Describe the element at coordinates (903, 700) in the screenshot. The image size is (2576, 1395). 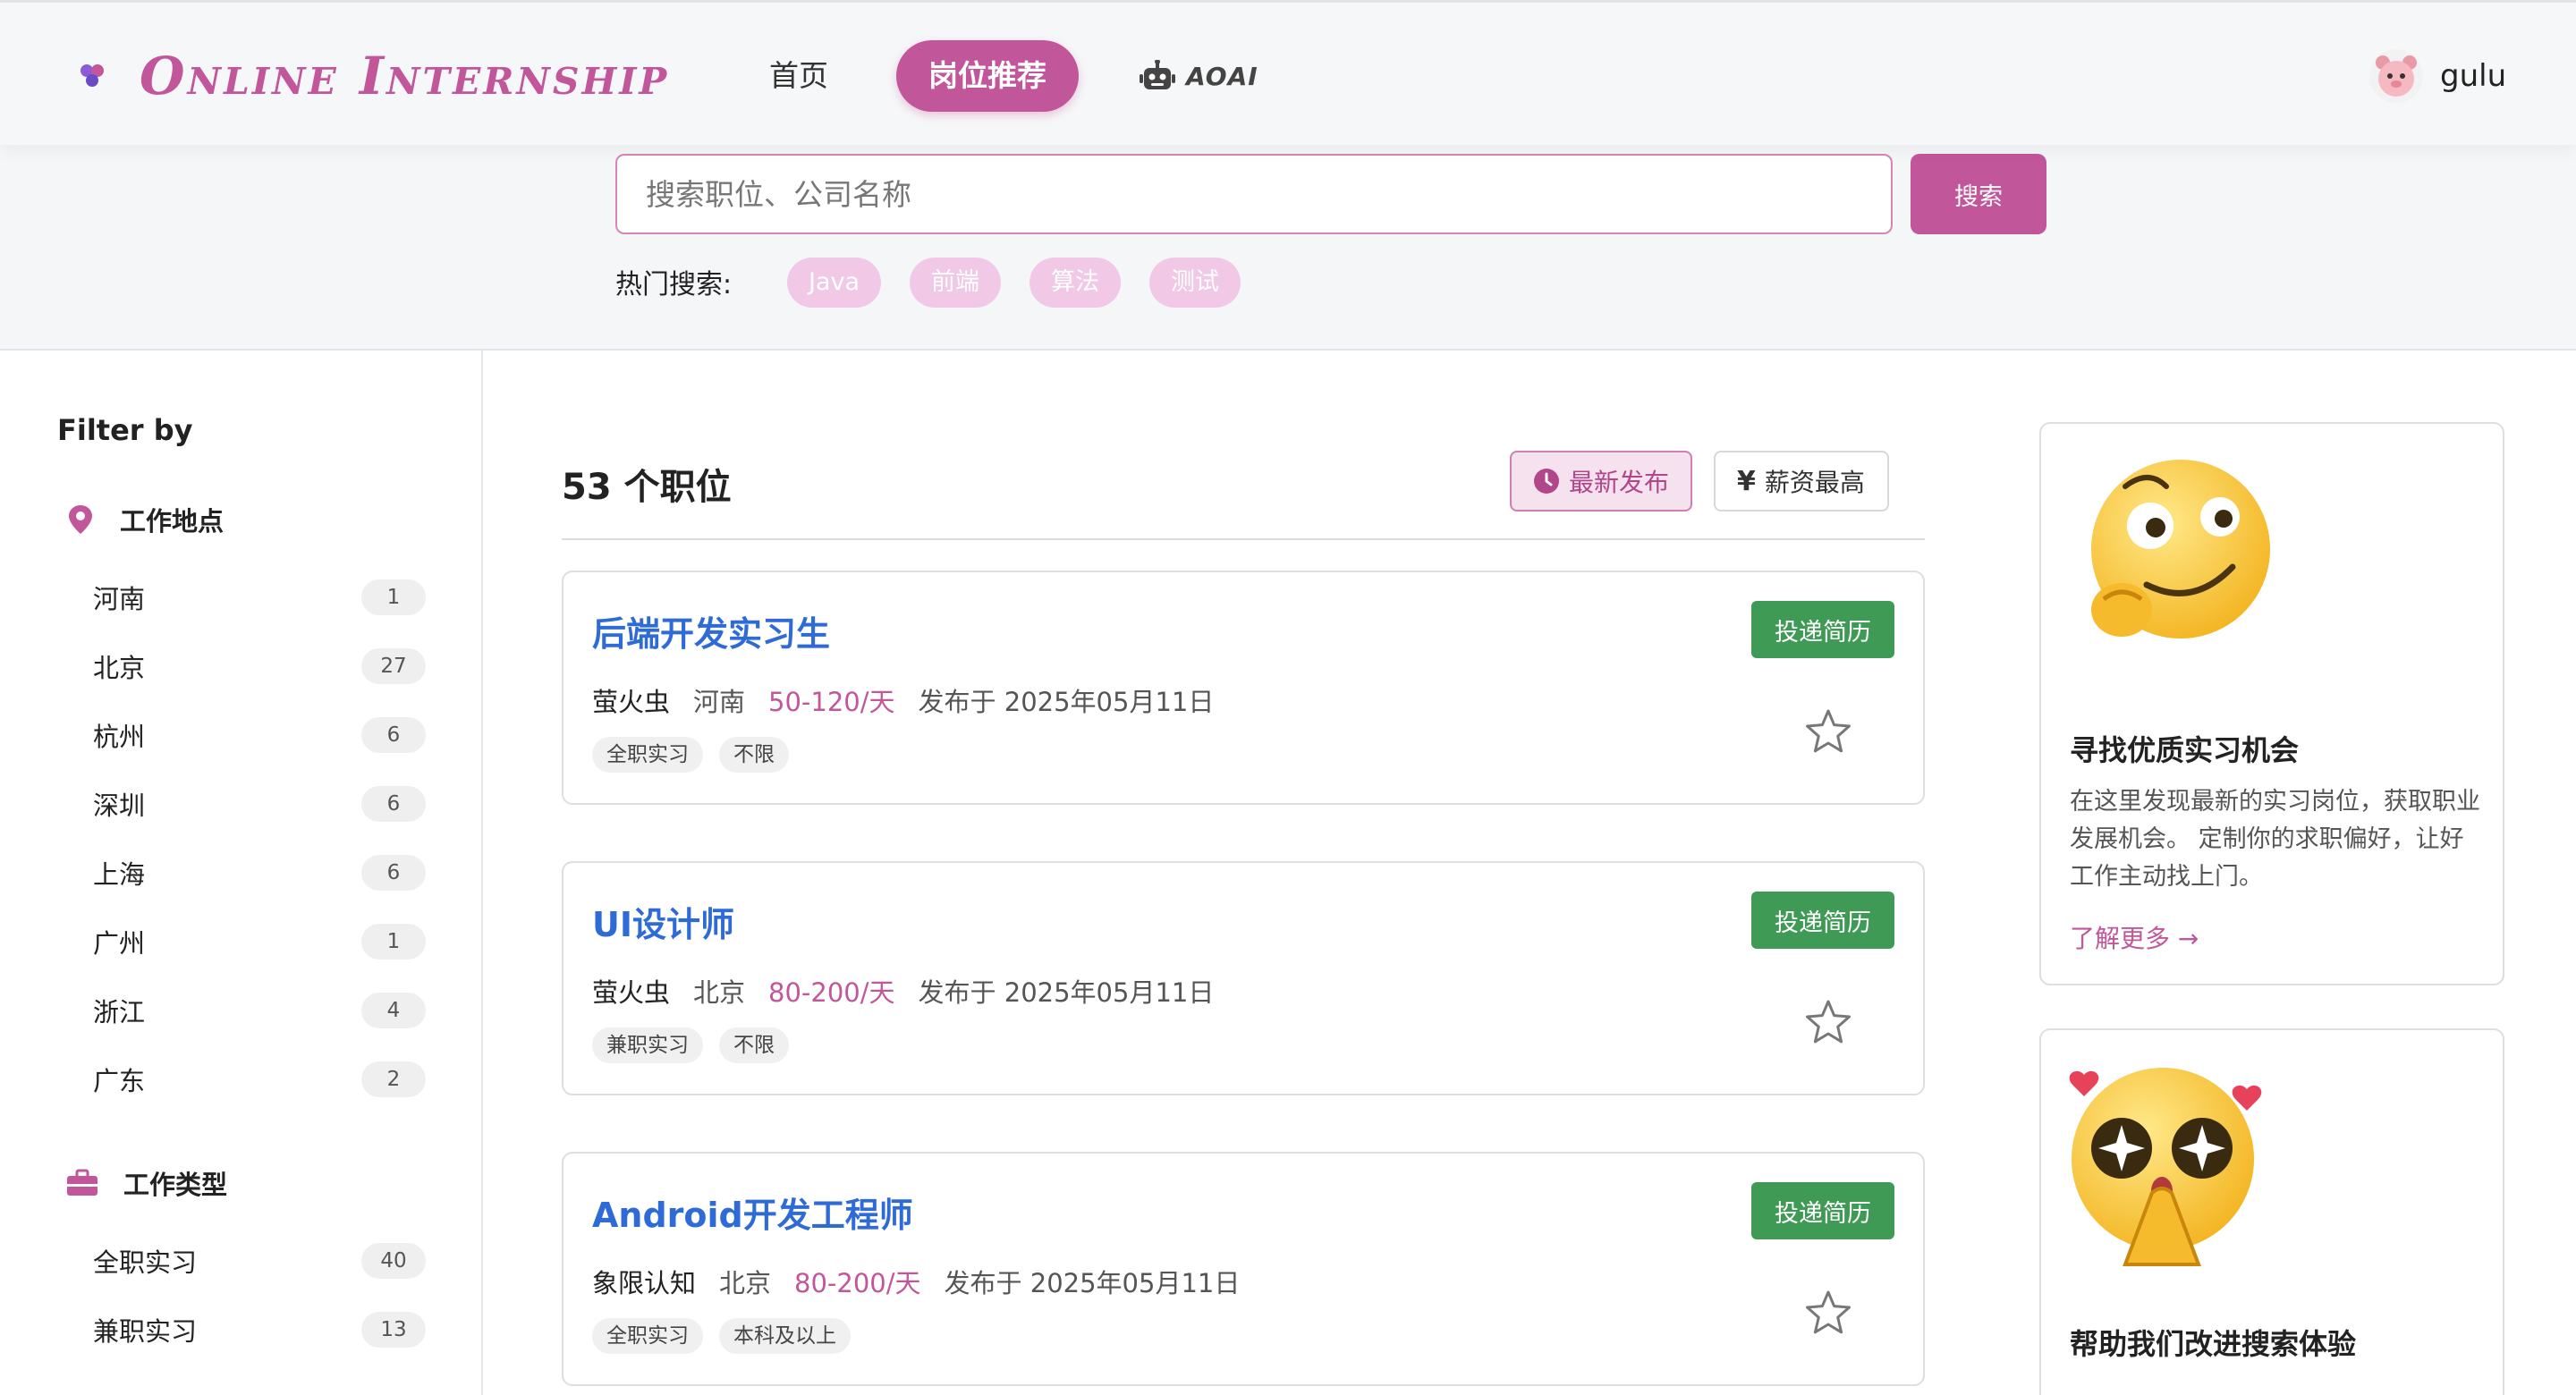
I see `job-meta: 萤火虫 河南 50-120/天 发布于 2025年05月11日` at that location.